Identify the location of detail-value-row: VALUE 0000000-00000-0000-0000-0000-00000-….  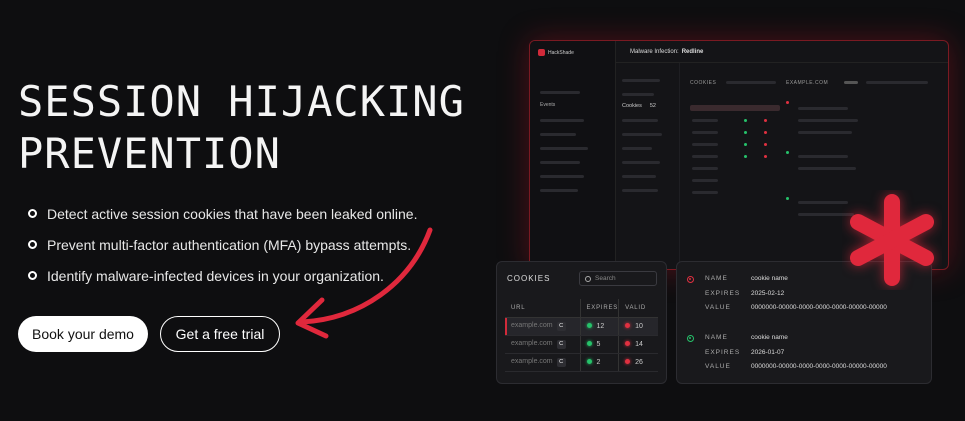
(796, 307).